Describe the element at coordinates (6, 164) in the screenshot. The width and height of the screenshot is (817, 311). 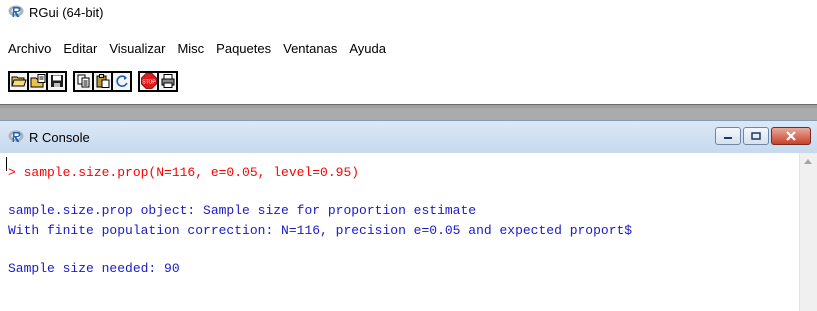
I see `text-cursor` at that location.